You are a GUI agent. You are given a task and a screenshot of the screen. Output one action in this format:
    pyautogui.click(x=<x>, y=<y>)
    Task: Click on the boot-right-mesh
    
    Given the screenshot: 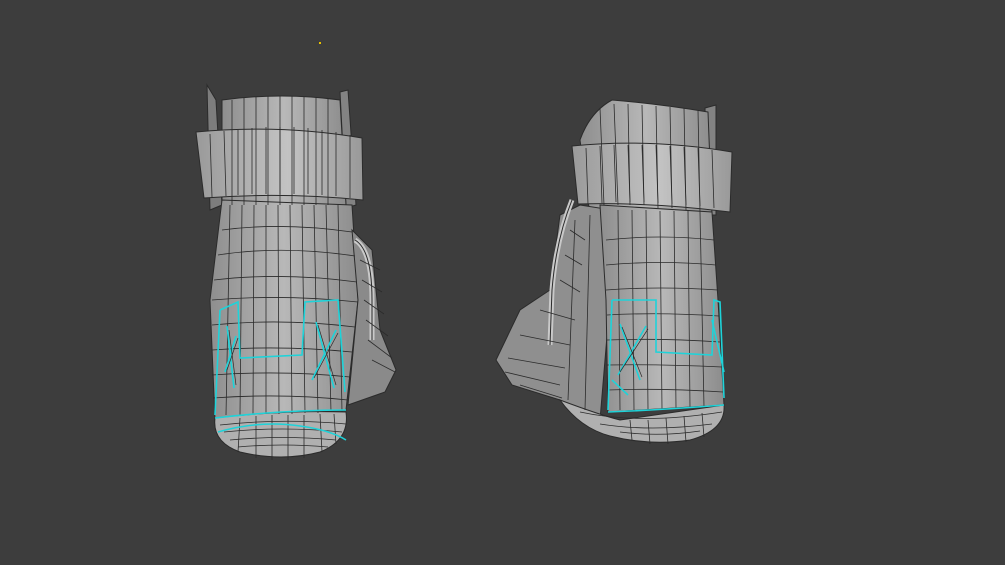 What is the action you would take?
    pyautogui.click(x=614, y=272)
    